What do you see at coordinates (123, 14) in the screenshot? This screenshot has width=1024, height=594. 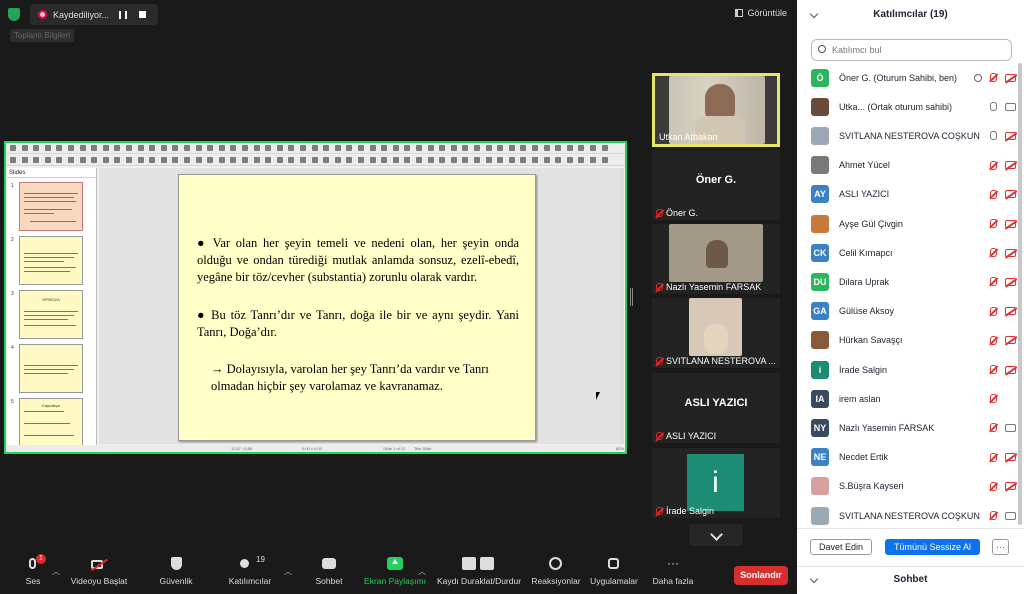 I see `pause-recording-icon` at bounding box center [123, 14].